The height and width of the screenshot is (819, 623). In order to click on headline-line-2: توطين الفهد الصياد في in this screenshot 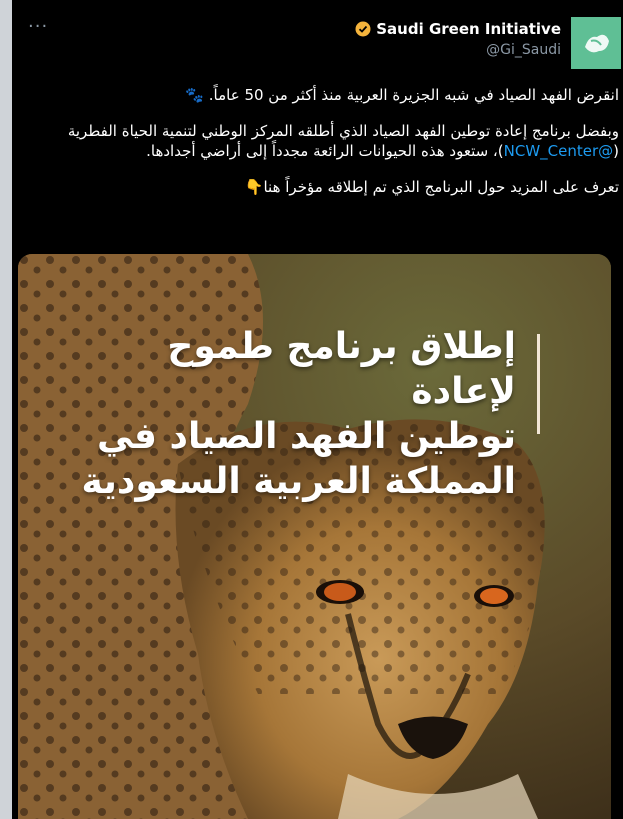, I will do `click(306, 436)`.